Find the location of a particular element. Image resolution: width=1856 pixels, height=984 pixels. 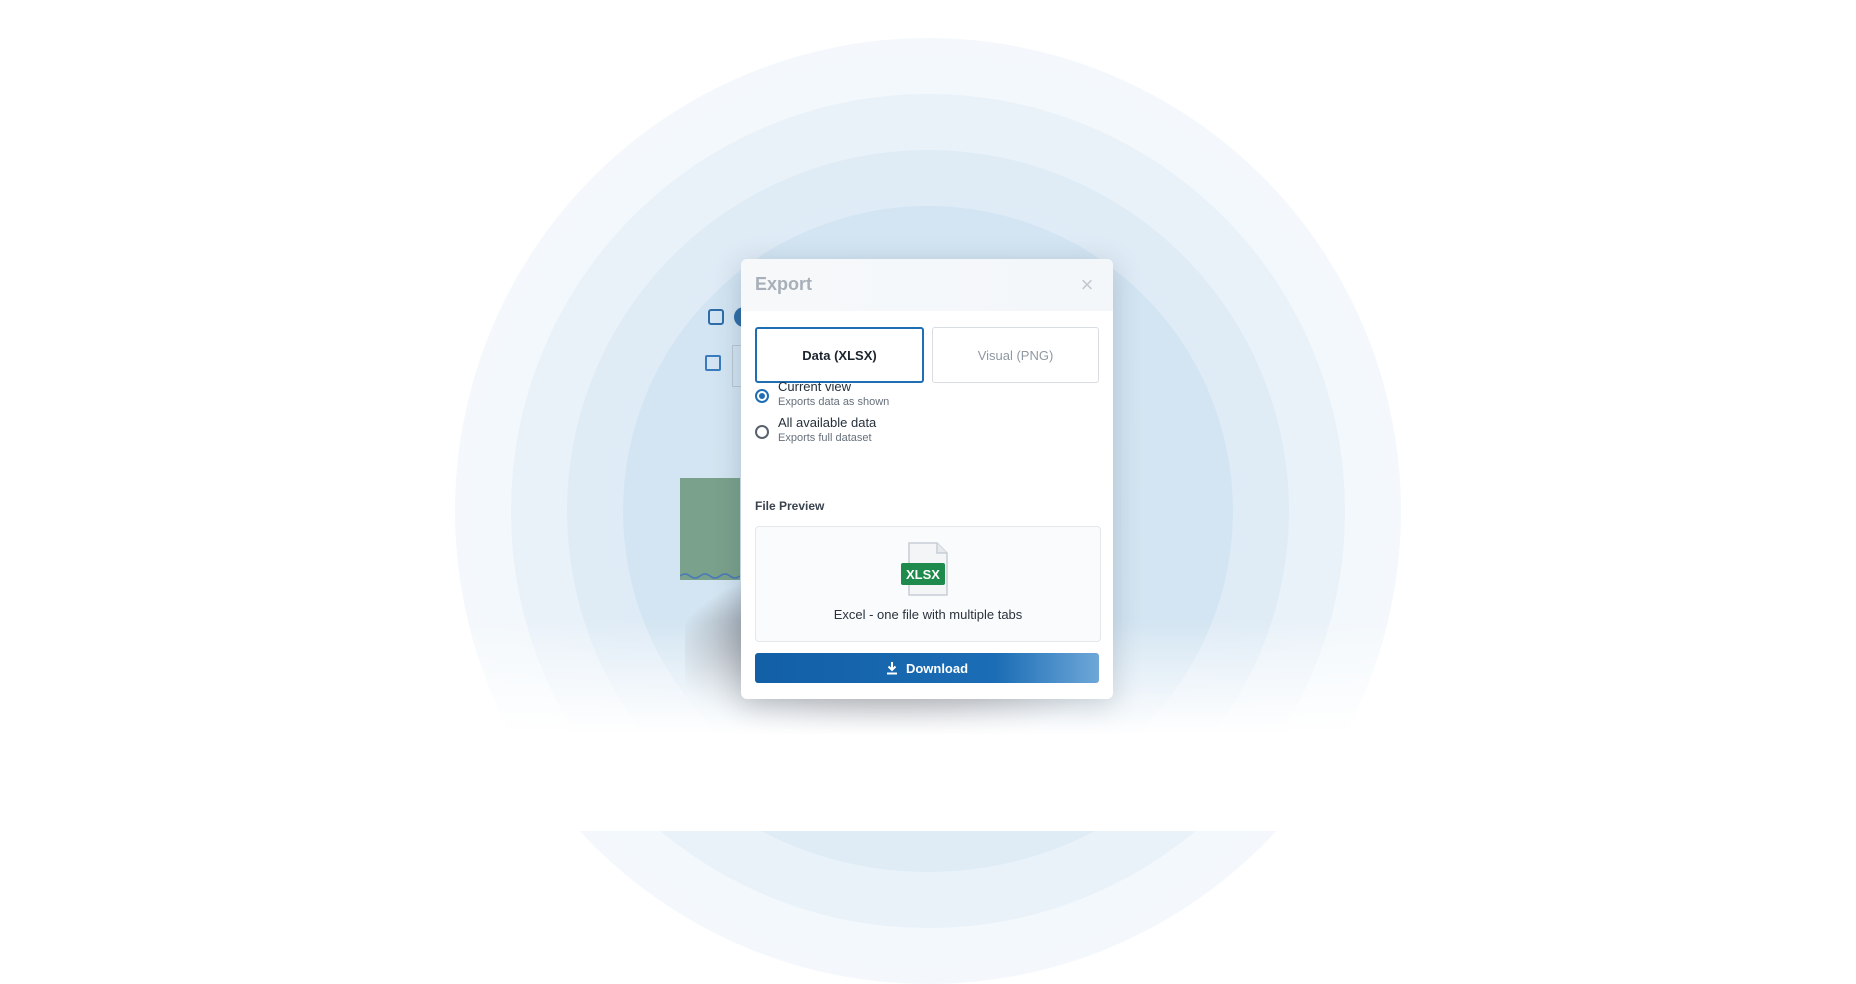

option-description: Exports data as shown is located at coordinates (834, 402).